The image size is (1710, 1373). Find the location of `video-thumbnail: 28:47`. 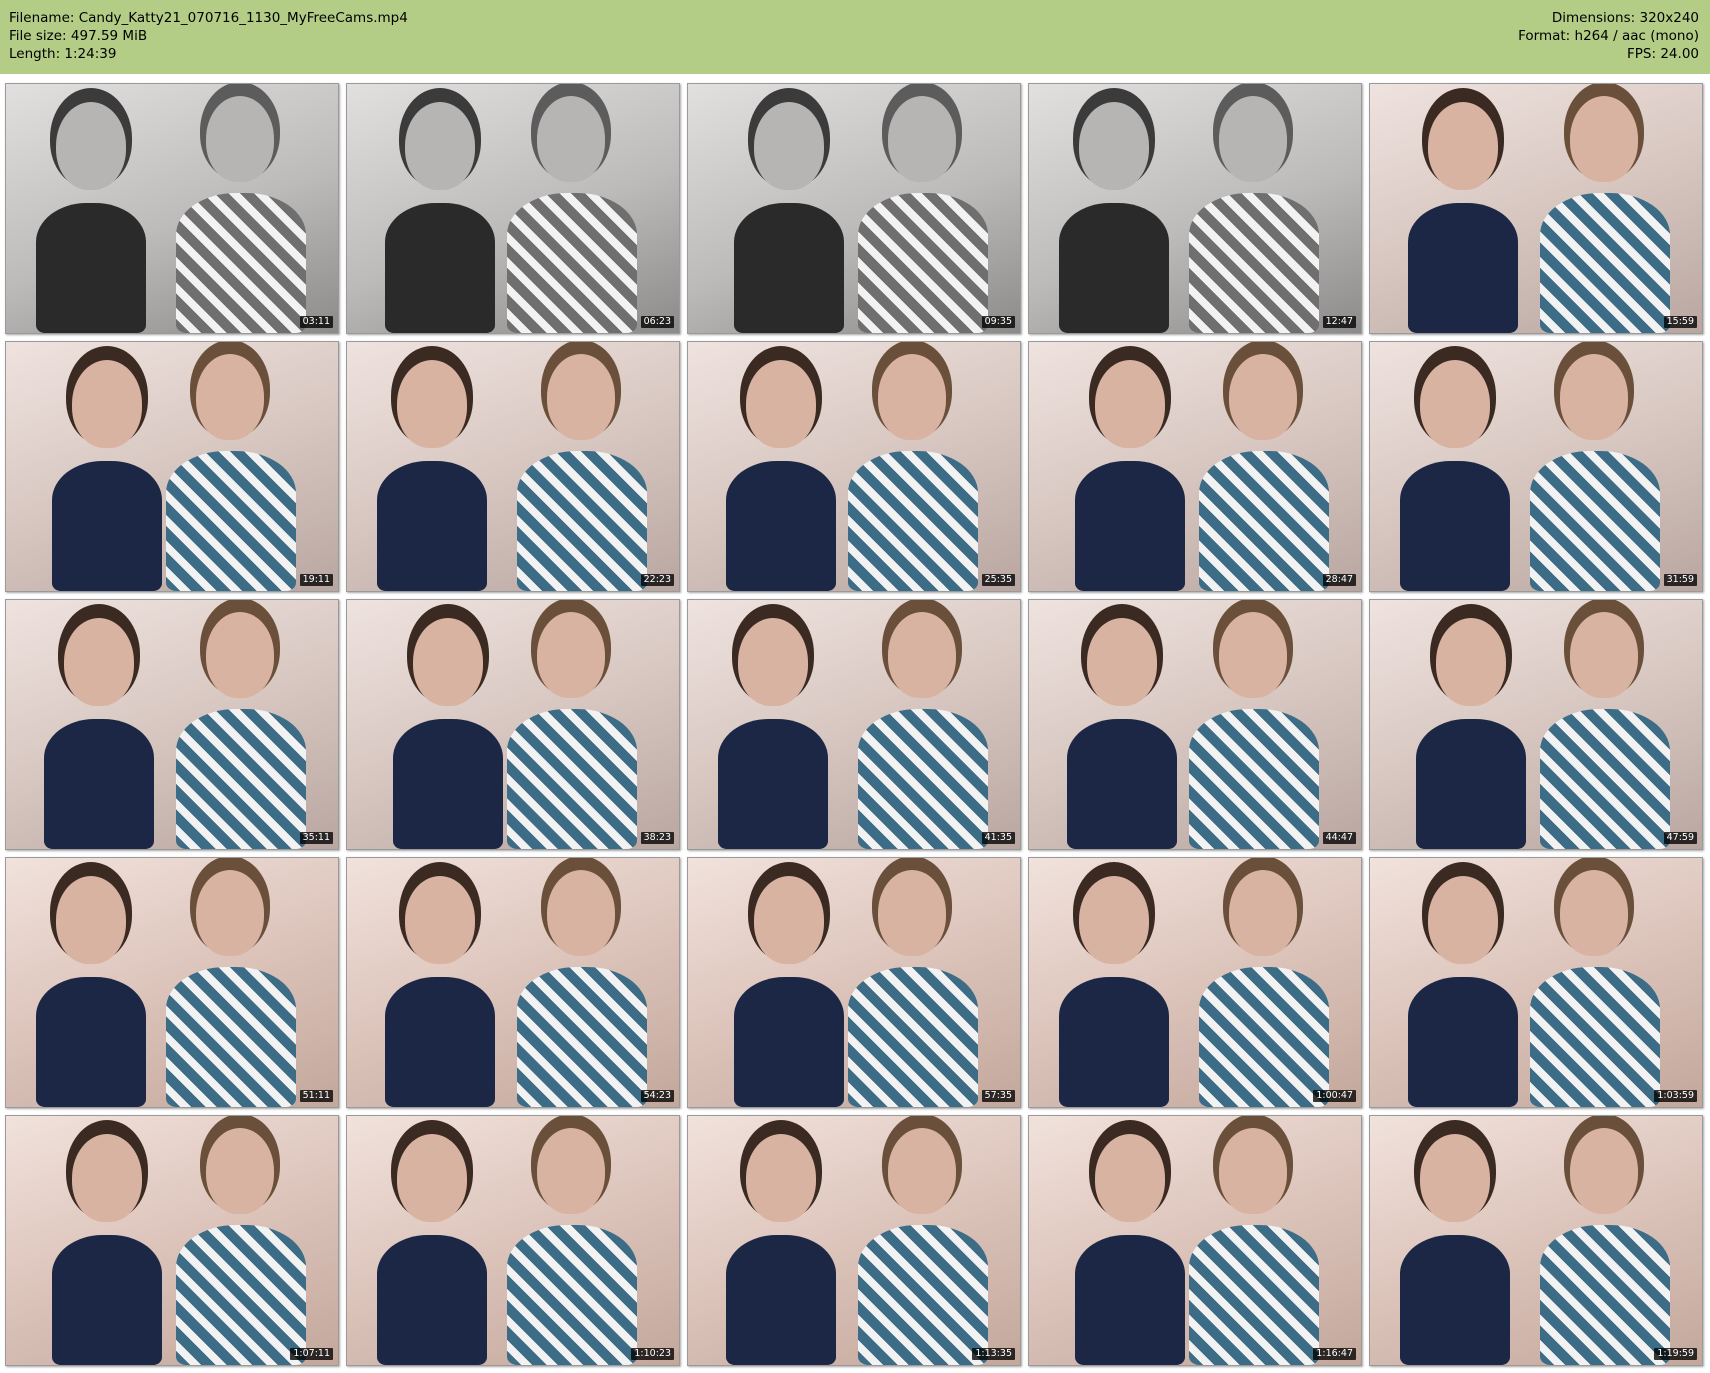

video-thumbnail: 28:47 is located at coordinates (1195, 466).